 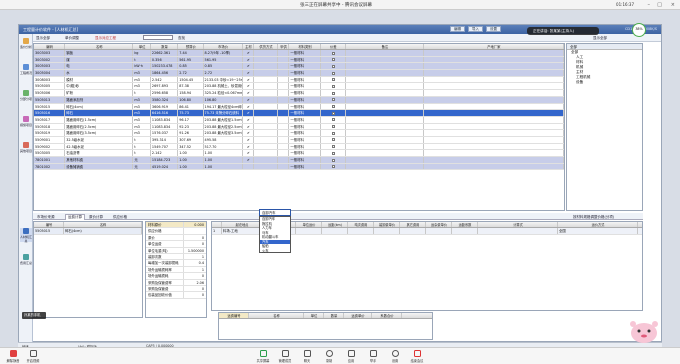 What do you see at coordinates (99, 86) in the screenshot?
I see `cell-name: 中(粗)砂` at bounding box center [99, 86].